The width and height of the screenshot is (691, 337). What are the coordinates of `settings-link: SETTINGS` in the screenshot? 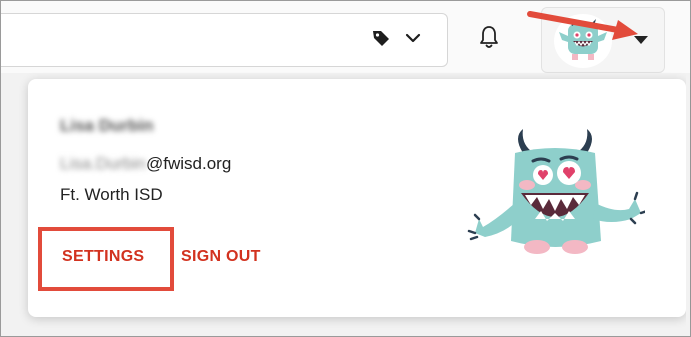 It's located at (103, 257).